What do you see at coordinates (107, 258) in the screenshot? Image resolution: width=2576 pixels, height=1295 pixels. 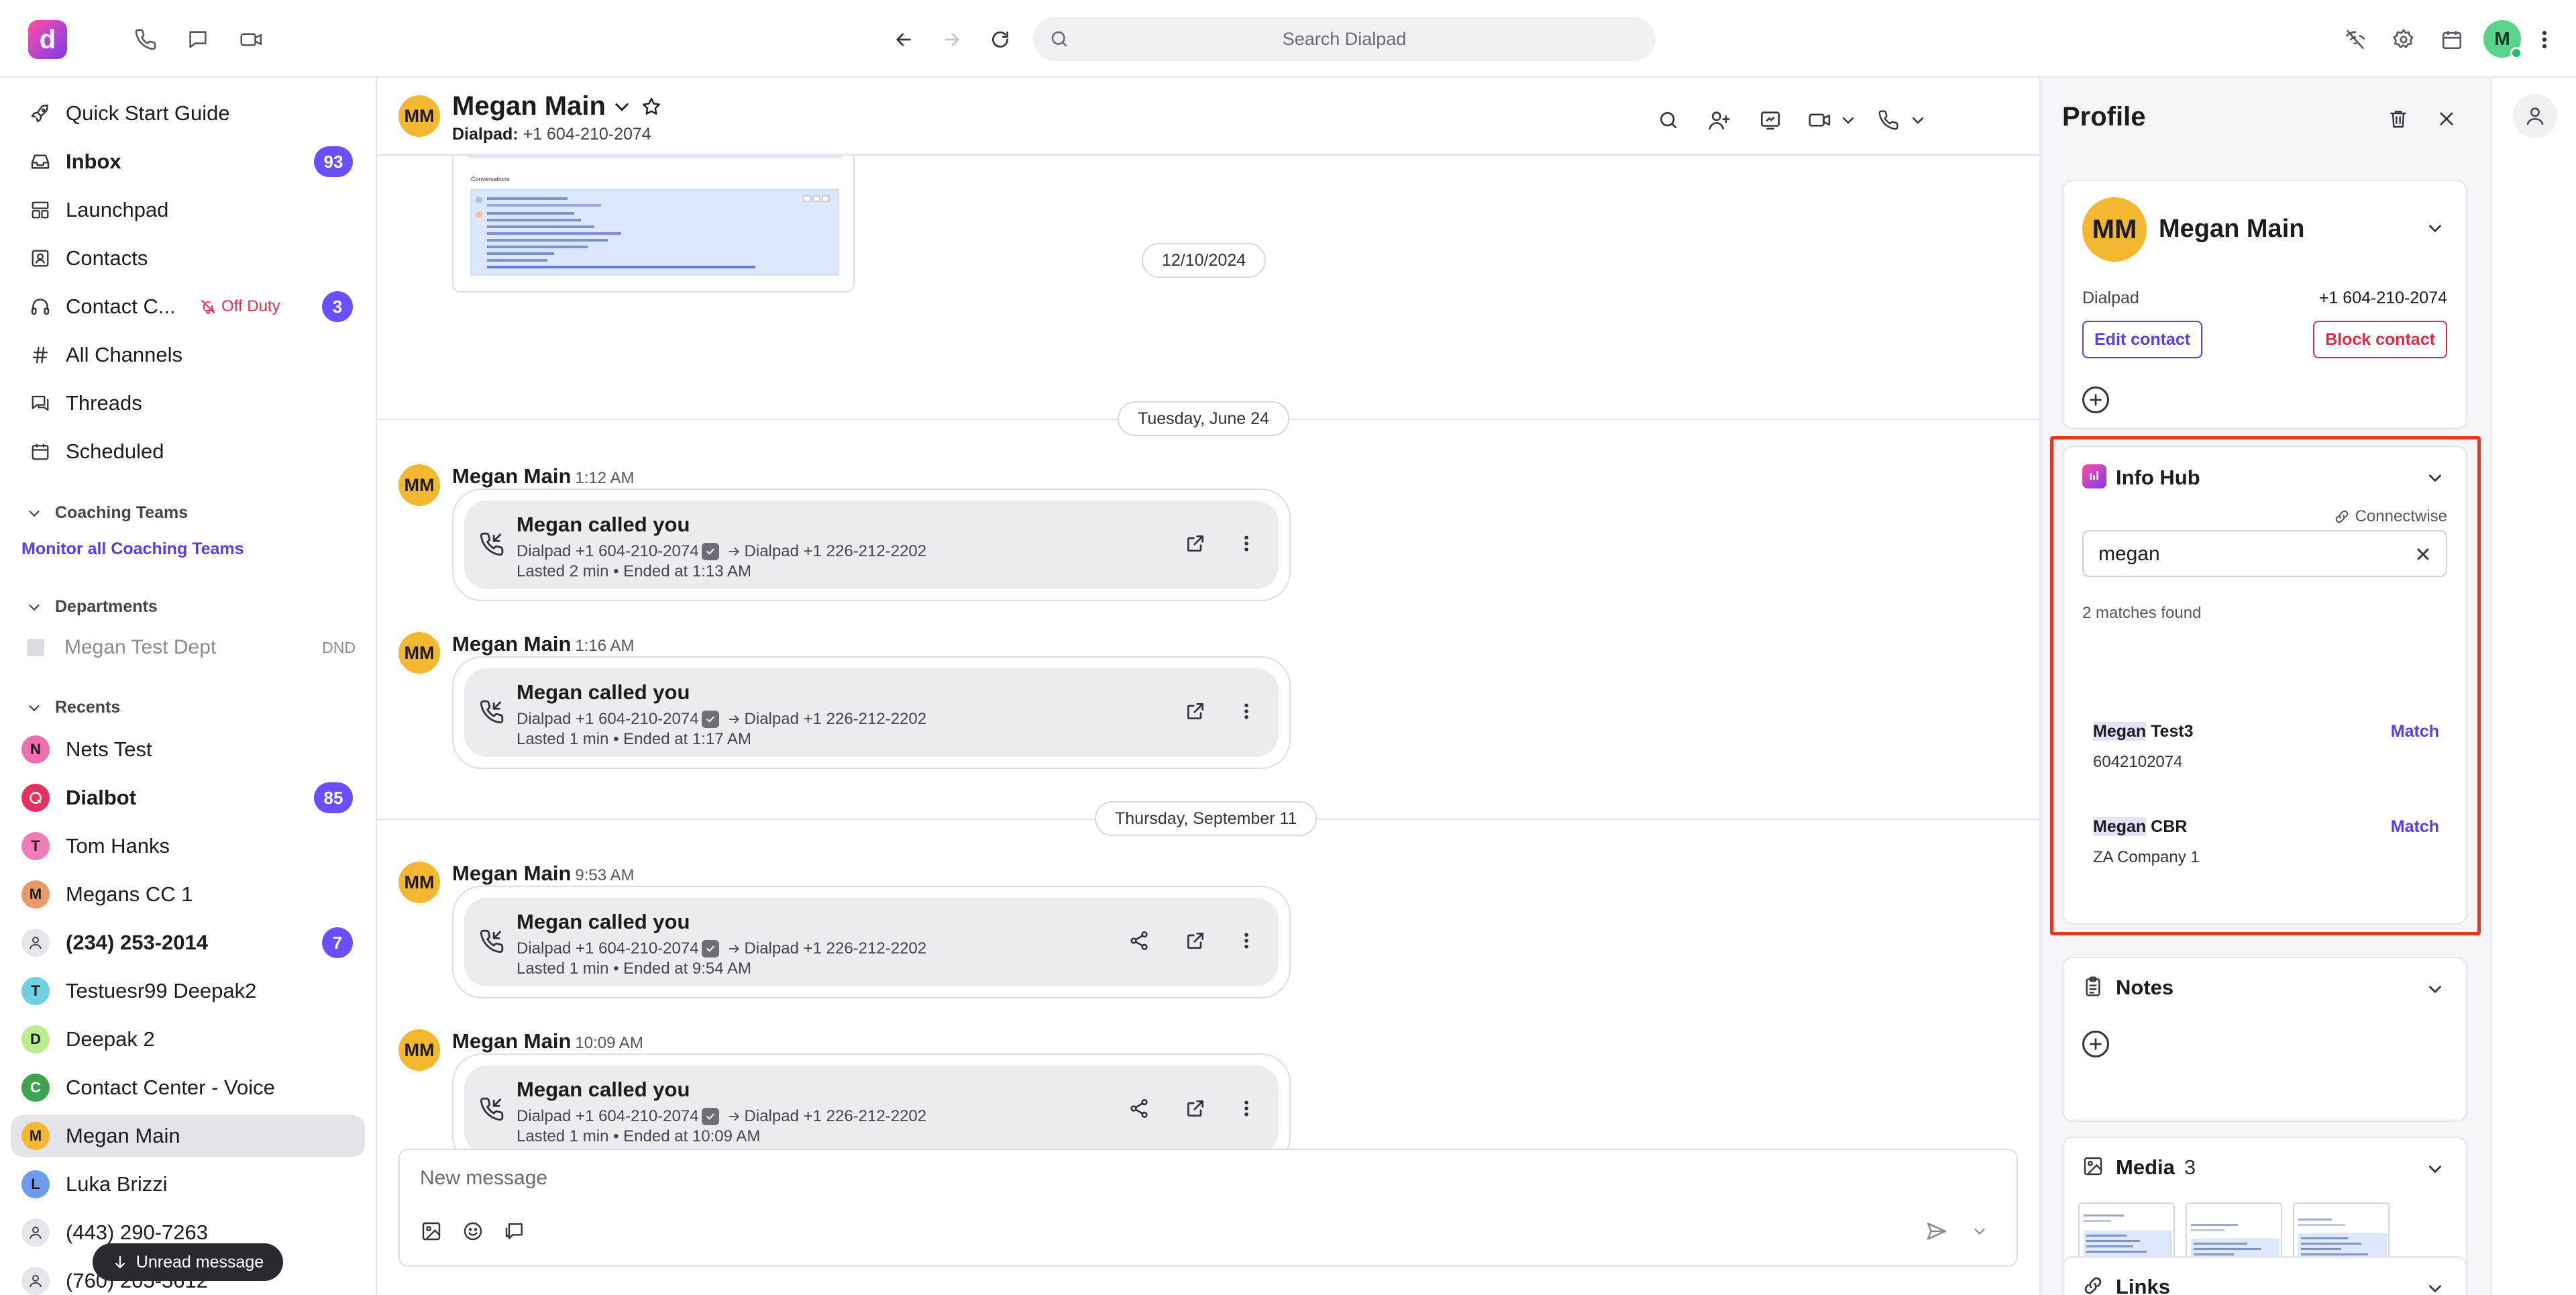 I see `nav-label: Contacts` at bounding box center [107, 258].